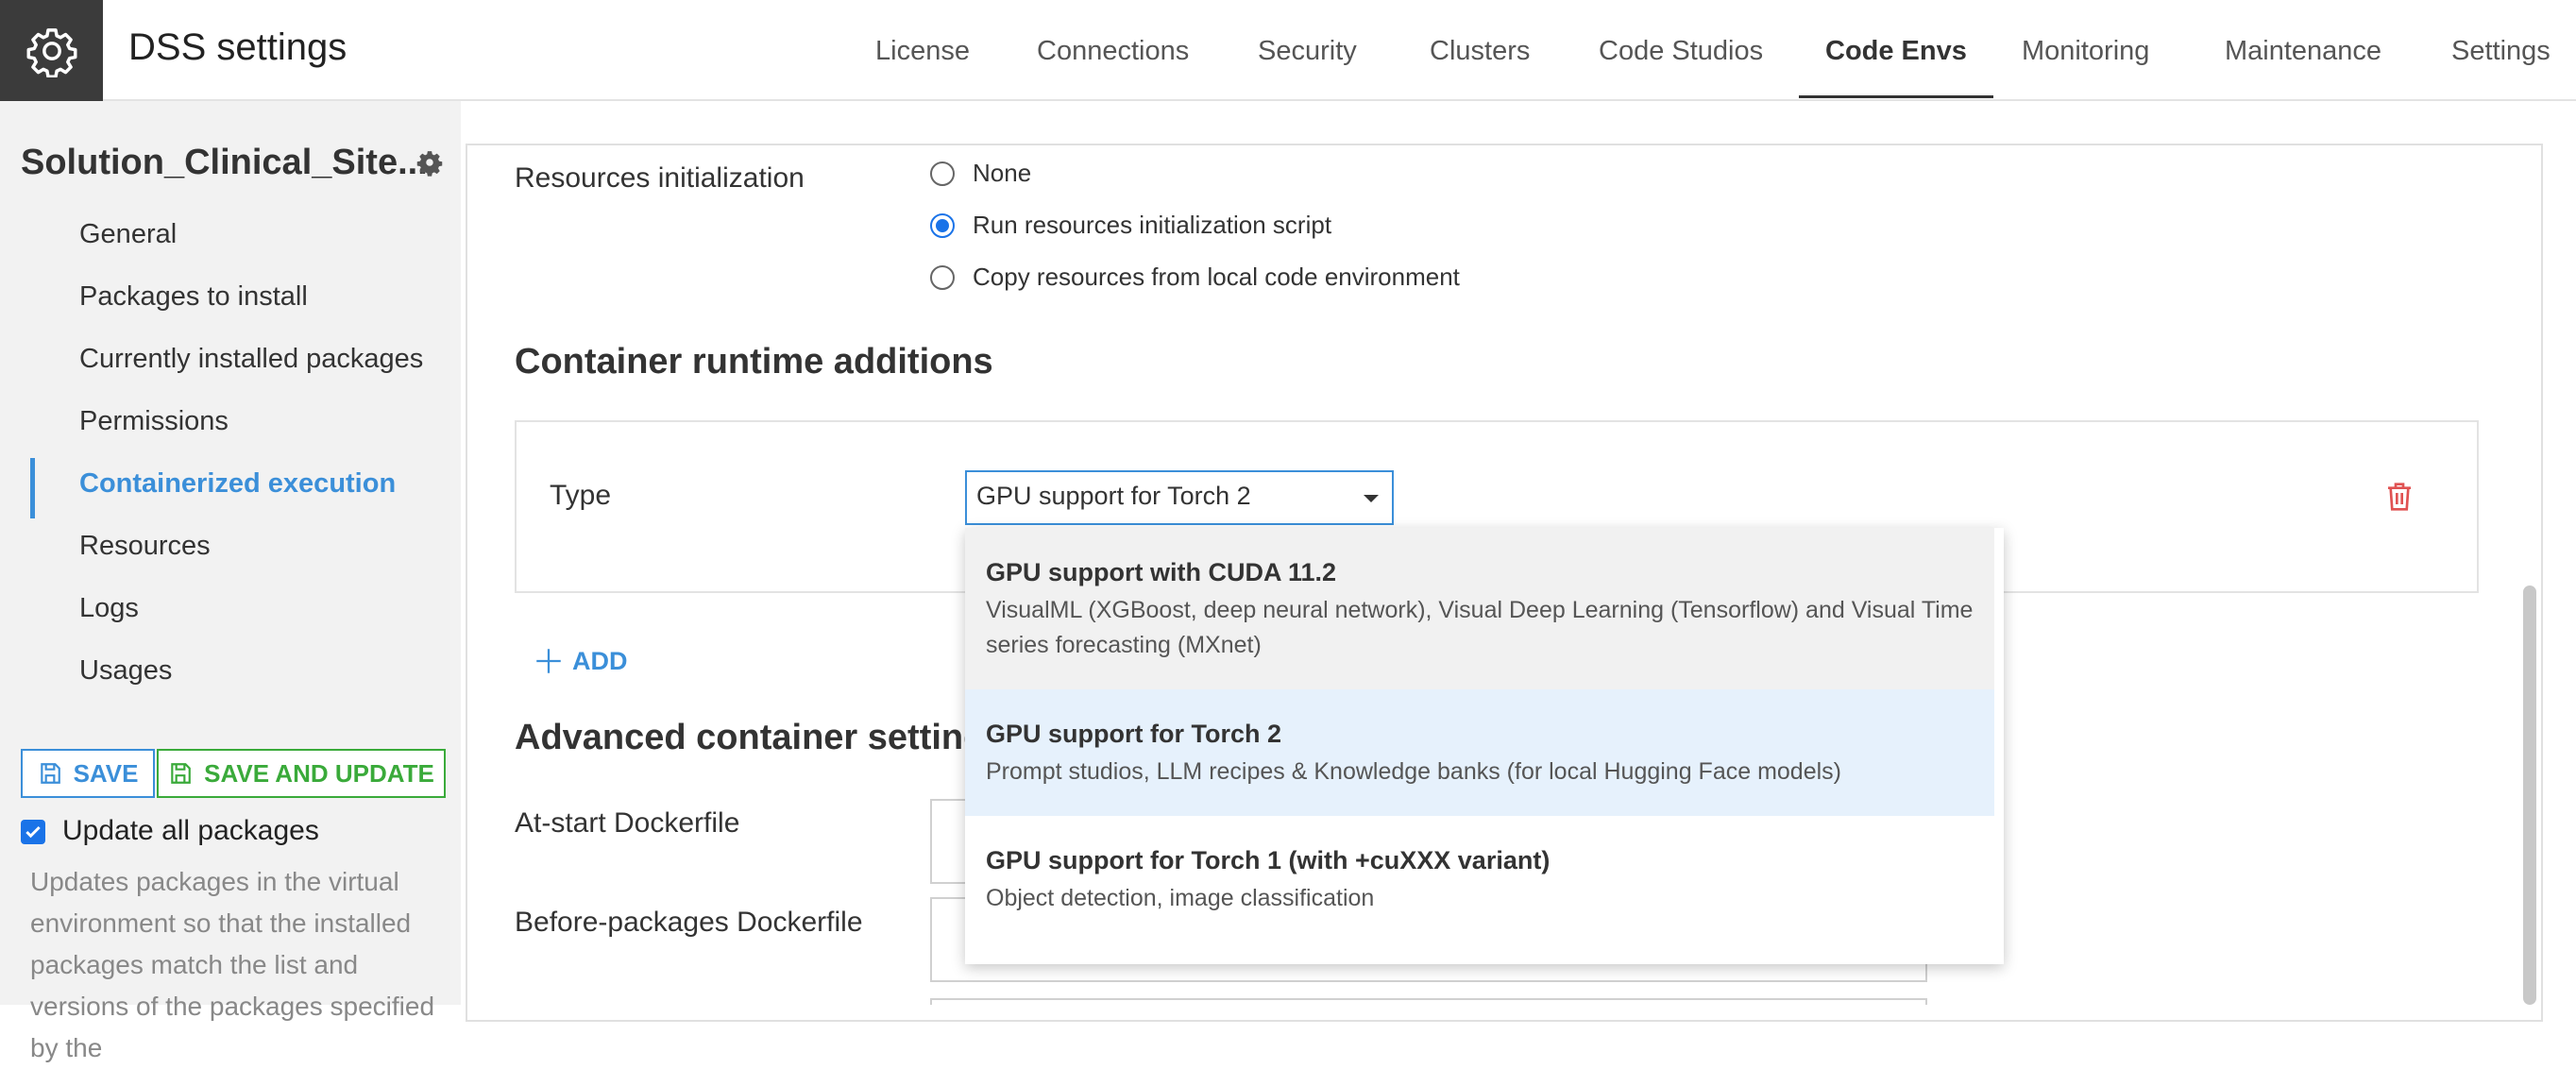 The image size is (2576, 1069). Describe the element at coordinates (1371, 499) in the screenshot. I see `caret-down-icon` at that location.